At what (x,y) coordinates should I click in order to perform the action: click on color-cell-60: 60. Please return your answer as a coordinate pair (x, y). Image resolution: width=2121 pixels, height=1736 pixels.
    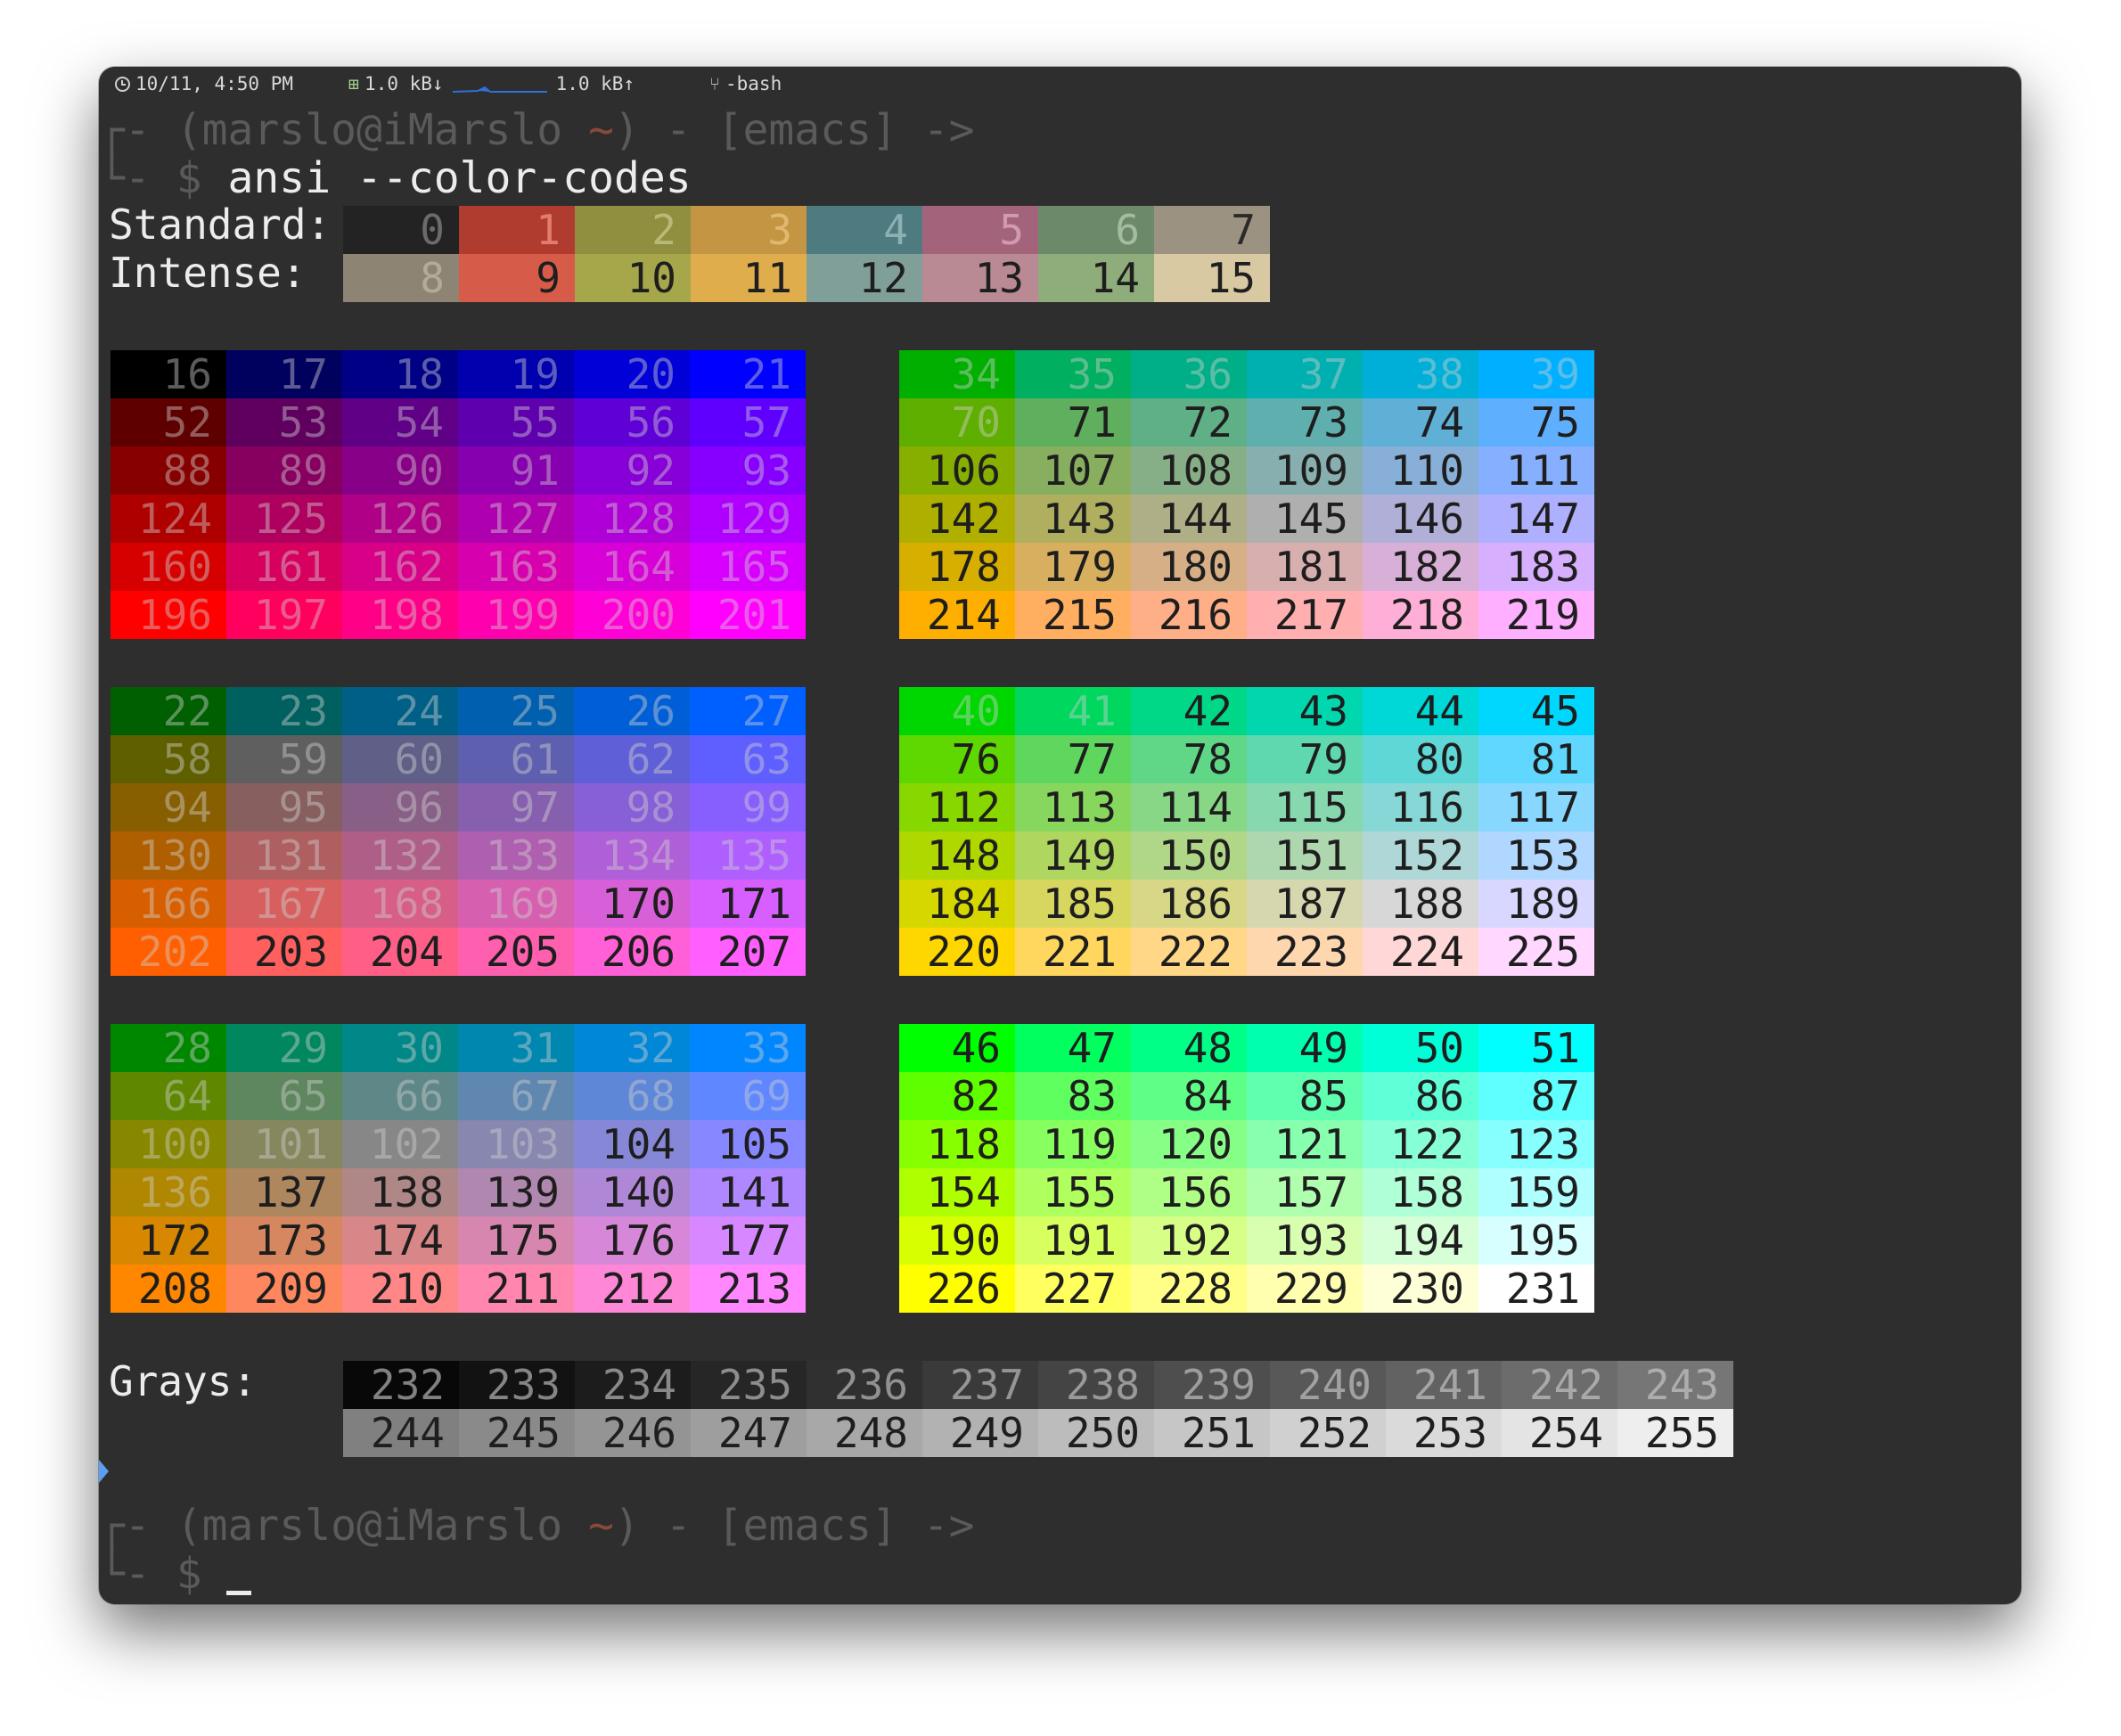
    Looking at the image, I should click on (400, 759).